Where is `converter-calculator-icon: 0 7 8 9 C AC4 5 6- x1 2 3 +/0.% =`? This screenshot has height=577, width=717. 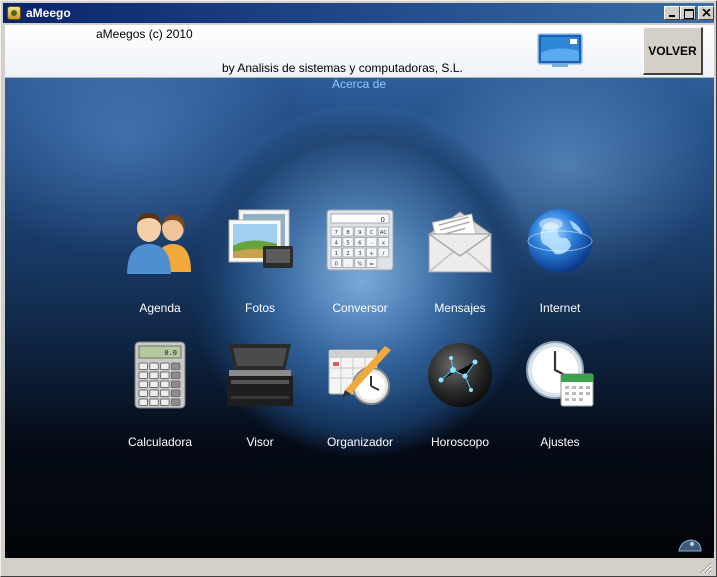 converter-calculator-icon: 0 7 8 9 C AC4 5 6- x1 2 3 +/0.% = is located at coordinates (360, 240).